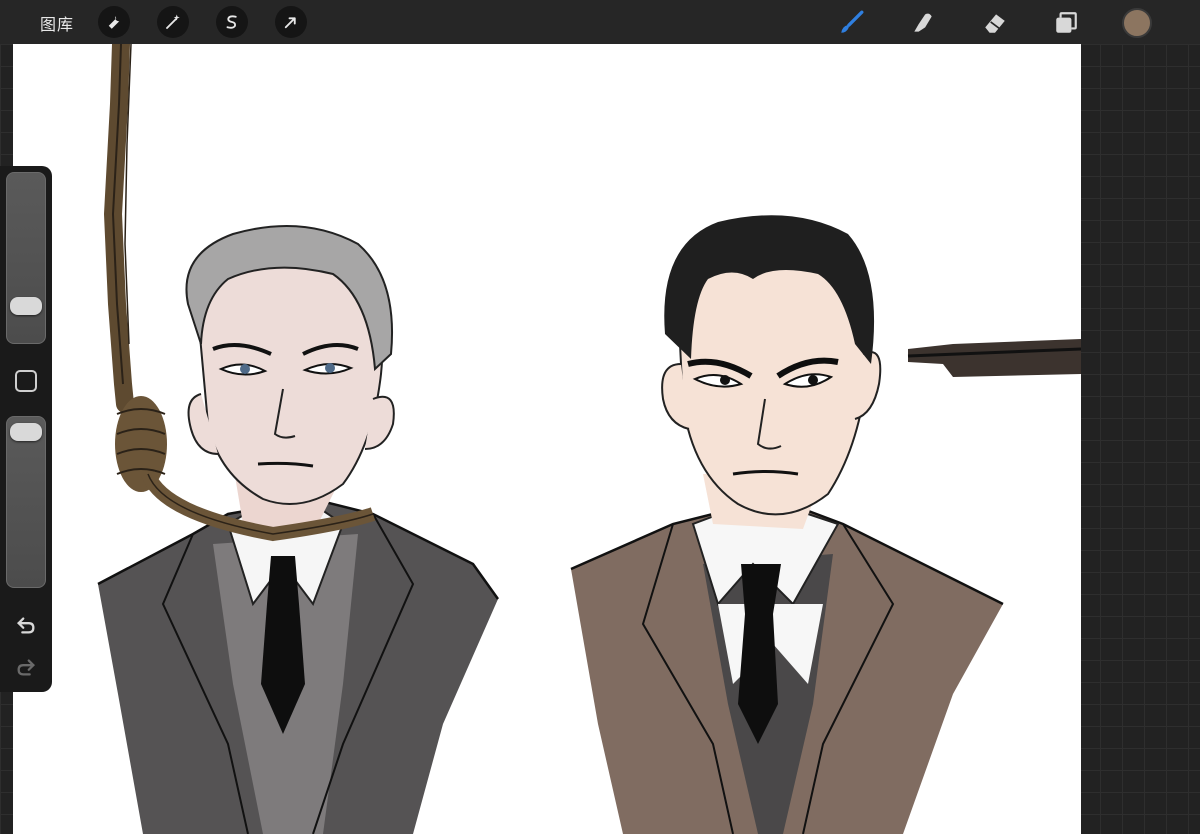 This screenshot has width=1200, height=834. What do you see at coordinates (851, 23) in the screenshot?
I see `brush-icon` at bounding box center [851, 23].